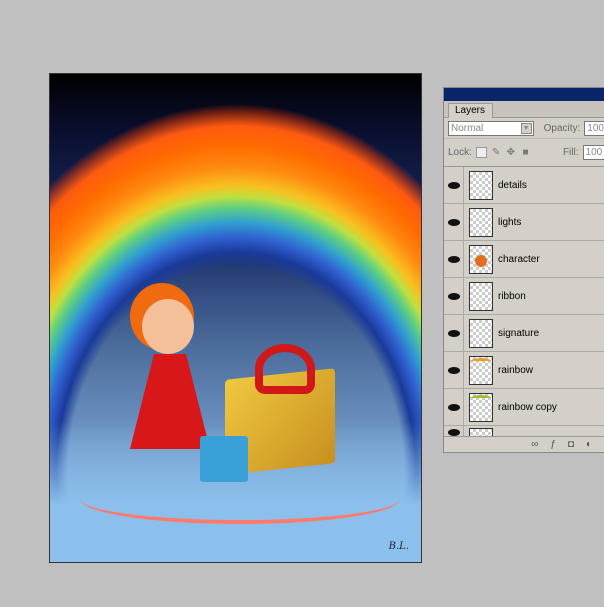 This screenshot has height=607, width=604. I want to click on character-head-artwork, so click(168, 326).